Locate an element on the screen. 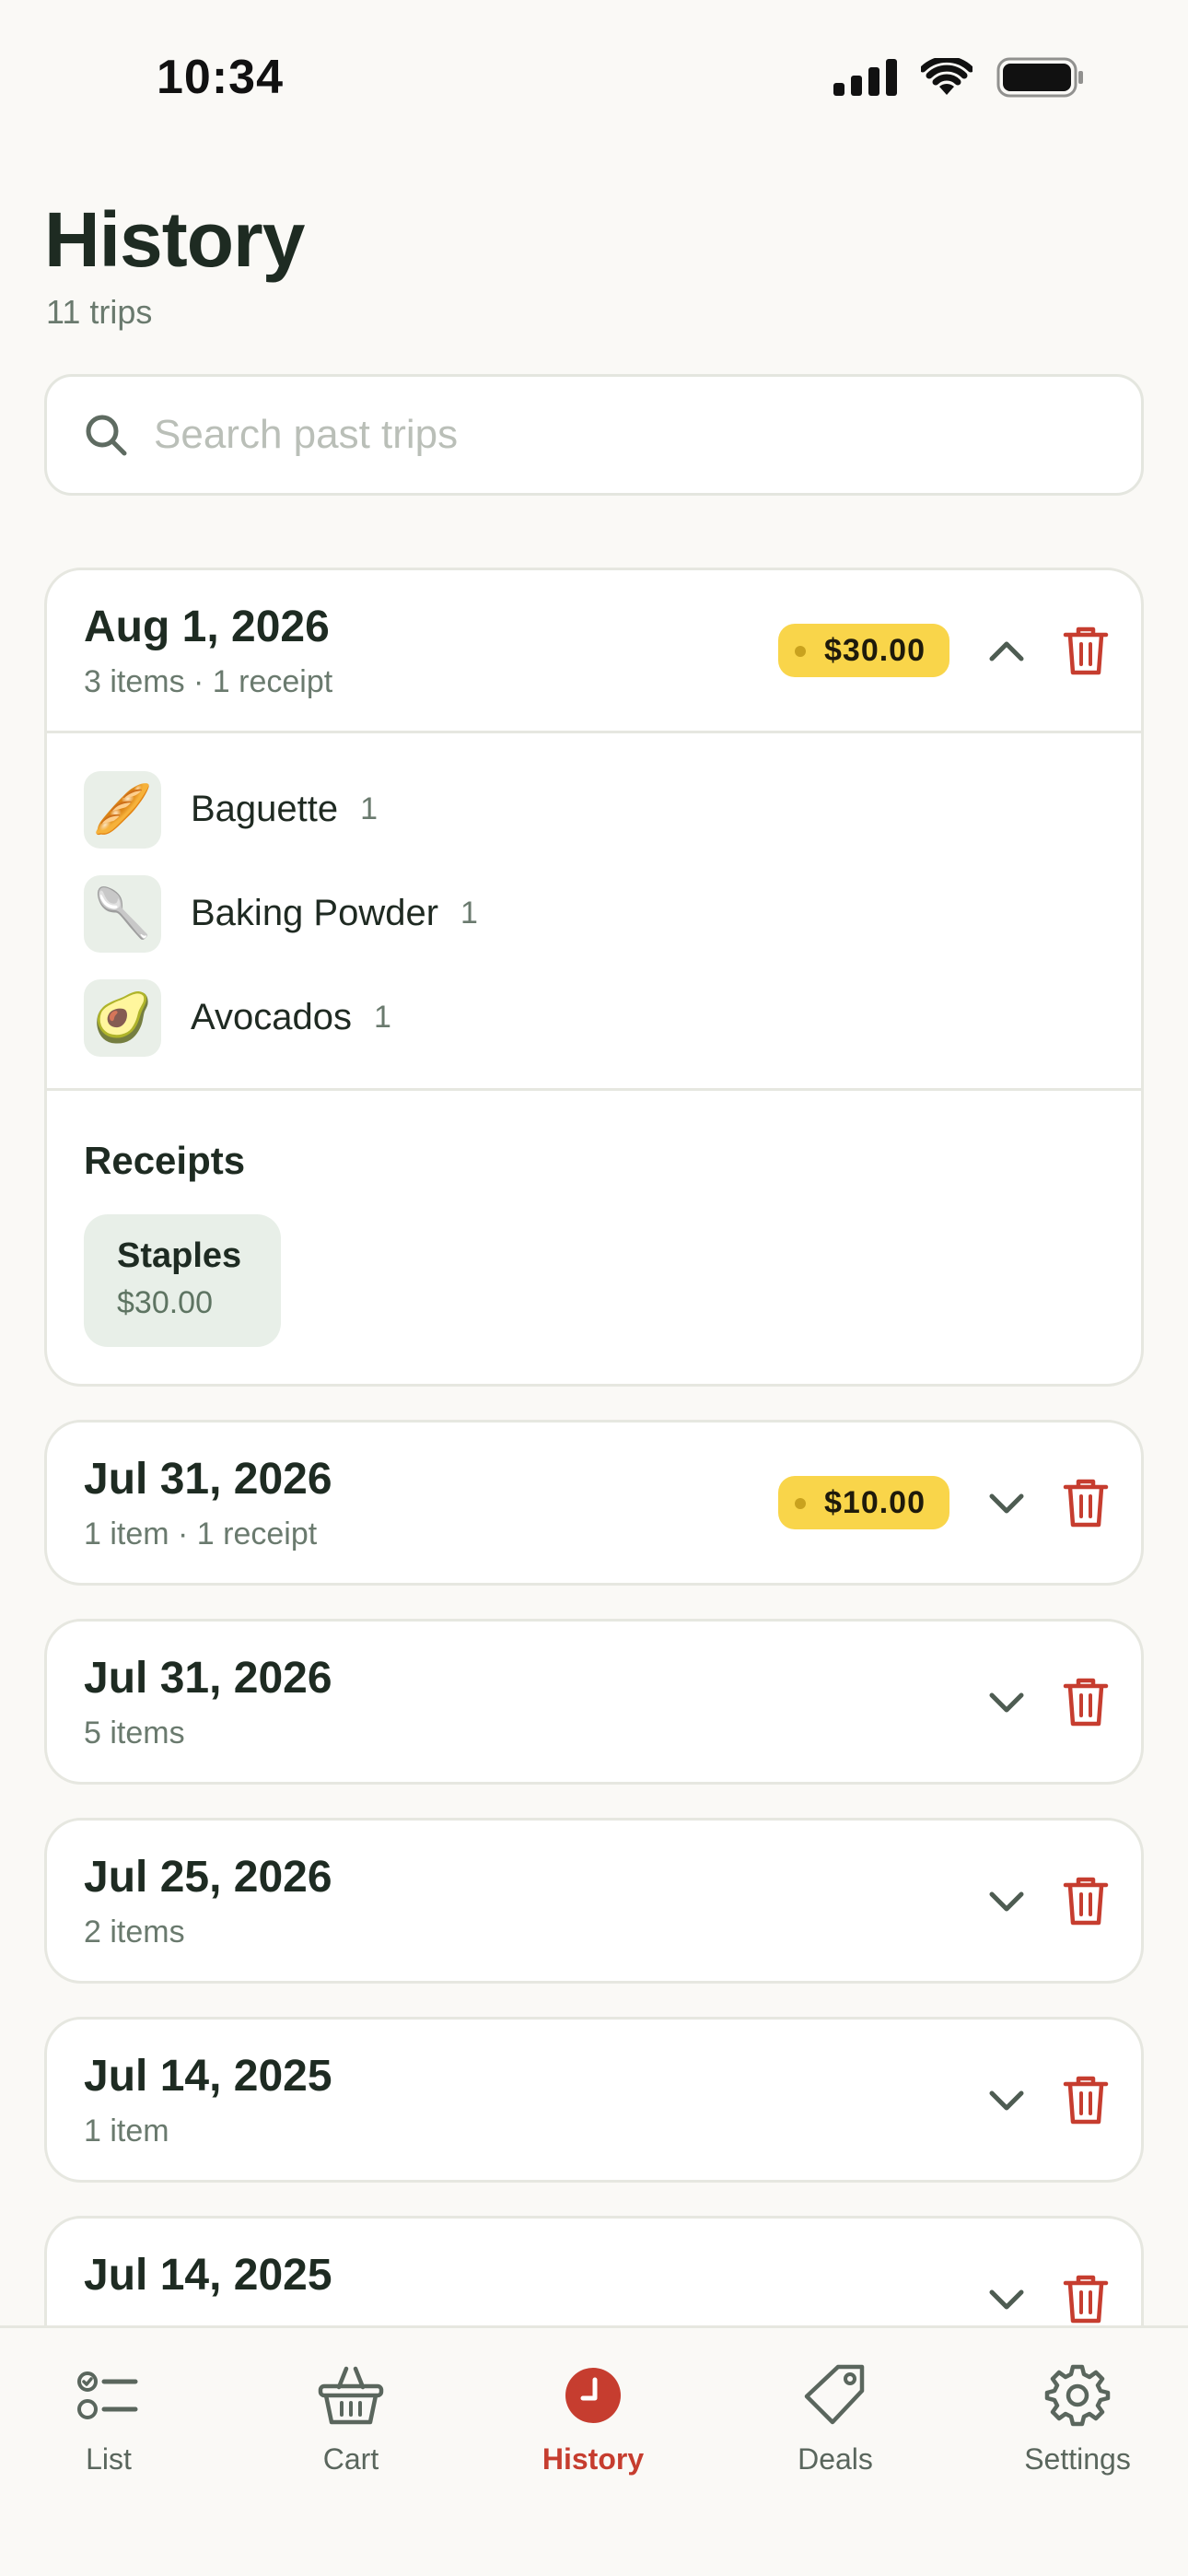  cellular-signal-icon is located at coordinates (865, 77).